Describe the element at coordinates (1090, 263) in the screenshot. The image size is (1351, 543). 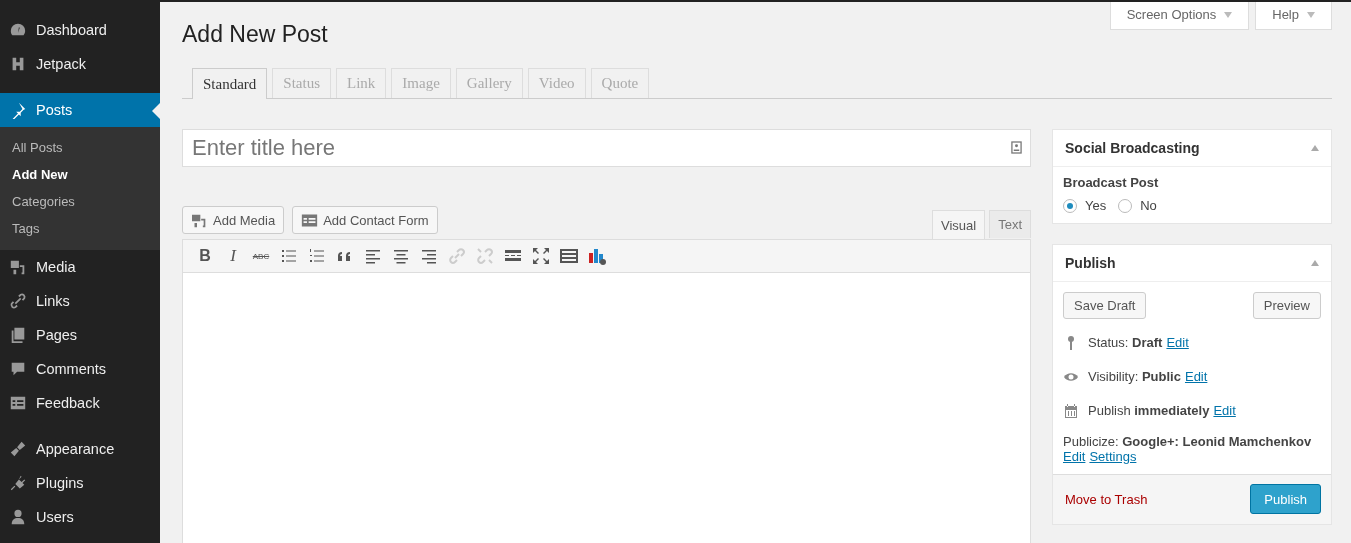
I see `panel-title: Publish` at that location.